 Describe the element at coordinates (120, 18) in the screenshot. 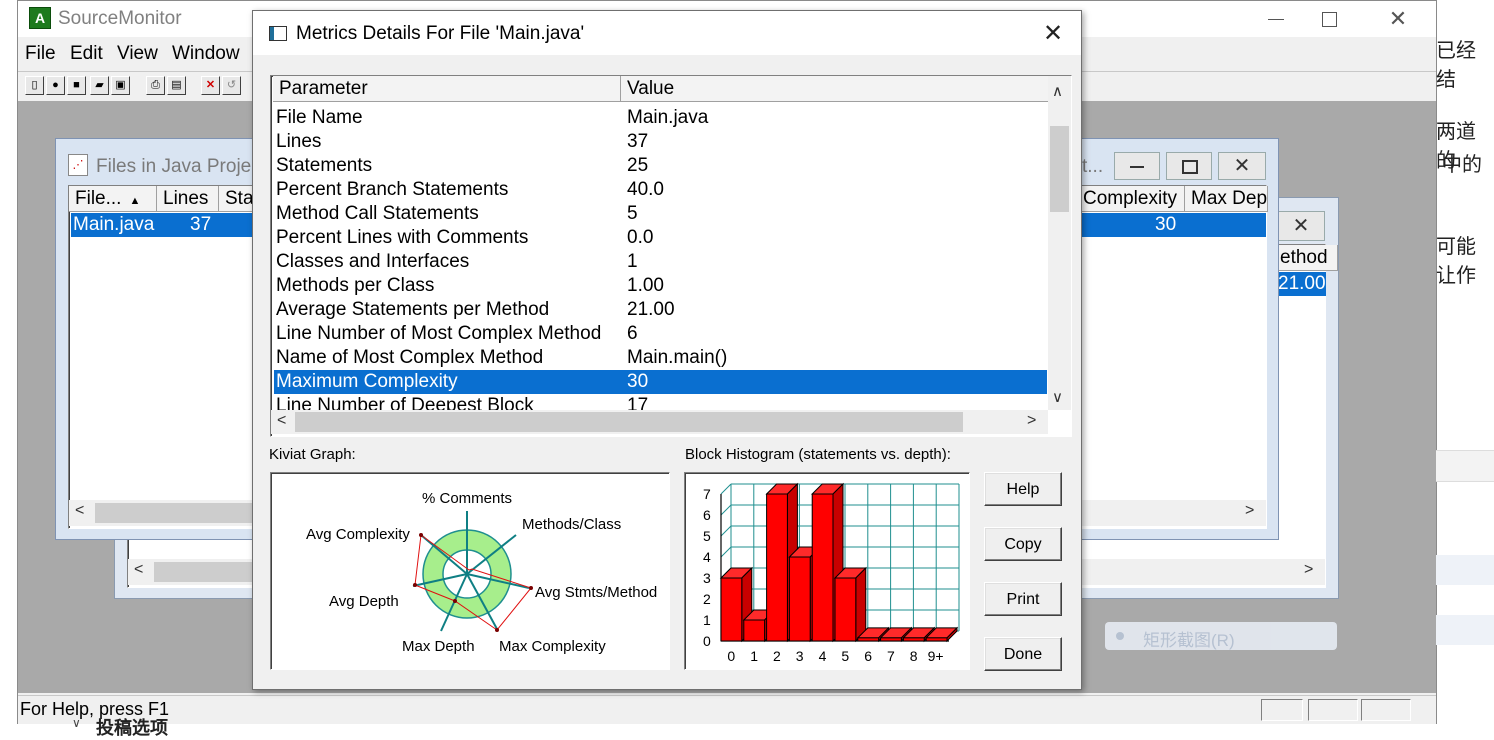

I see `app-title: SourceMonitor` at that location.